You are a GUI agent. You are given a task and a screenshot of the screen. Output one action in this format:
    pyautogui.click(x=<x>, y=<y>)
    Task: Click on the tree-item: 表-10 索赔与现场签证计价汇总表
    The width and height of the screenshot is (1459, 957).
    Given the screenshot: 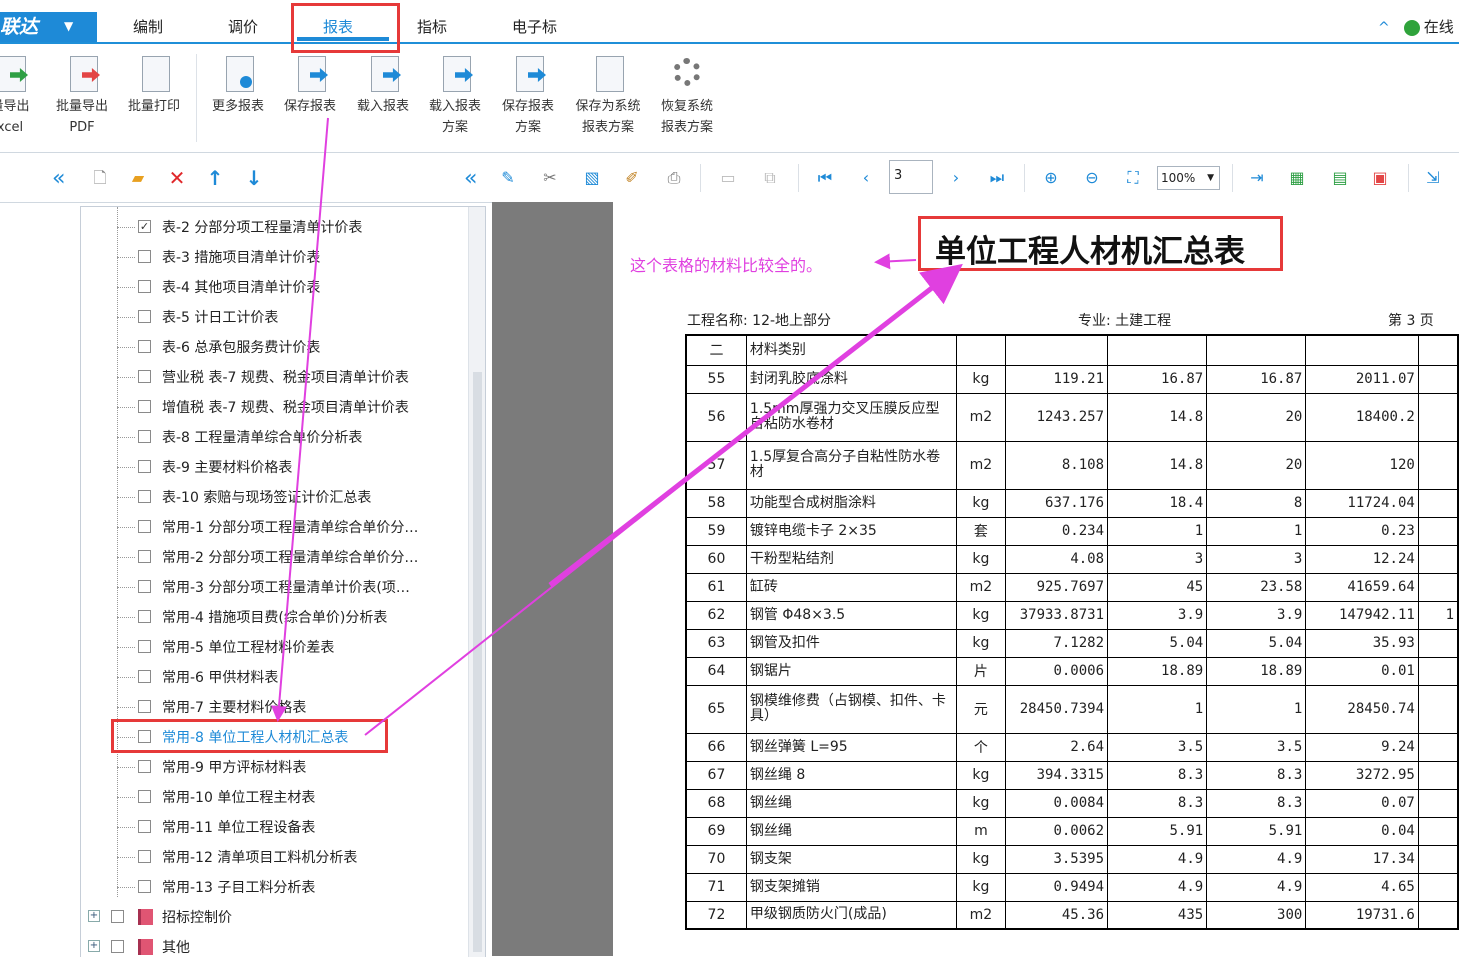 What is the action you would take?
    pyautogui.click(x=274, y=497)
    